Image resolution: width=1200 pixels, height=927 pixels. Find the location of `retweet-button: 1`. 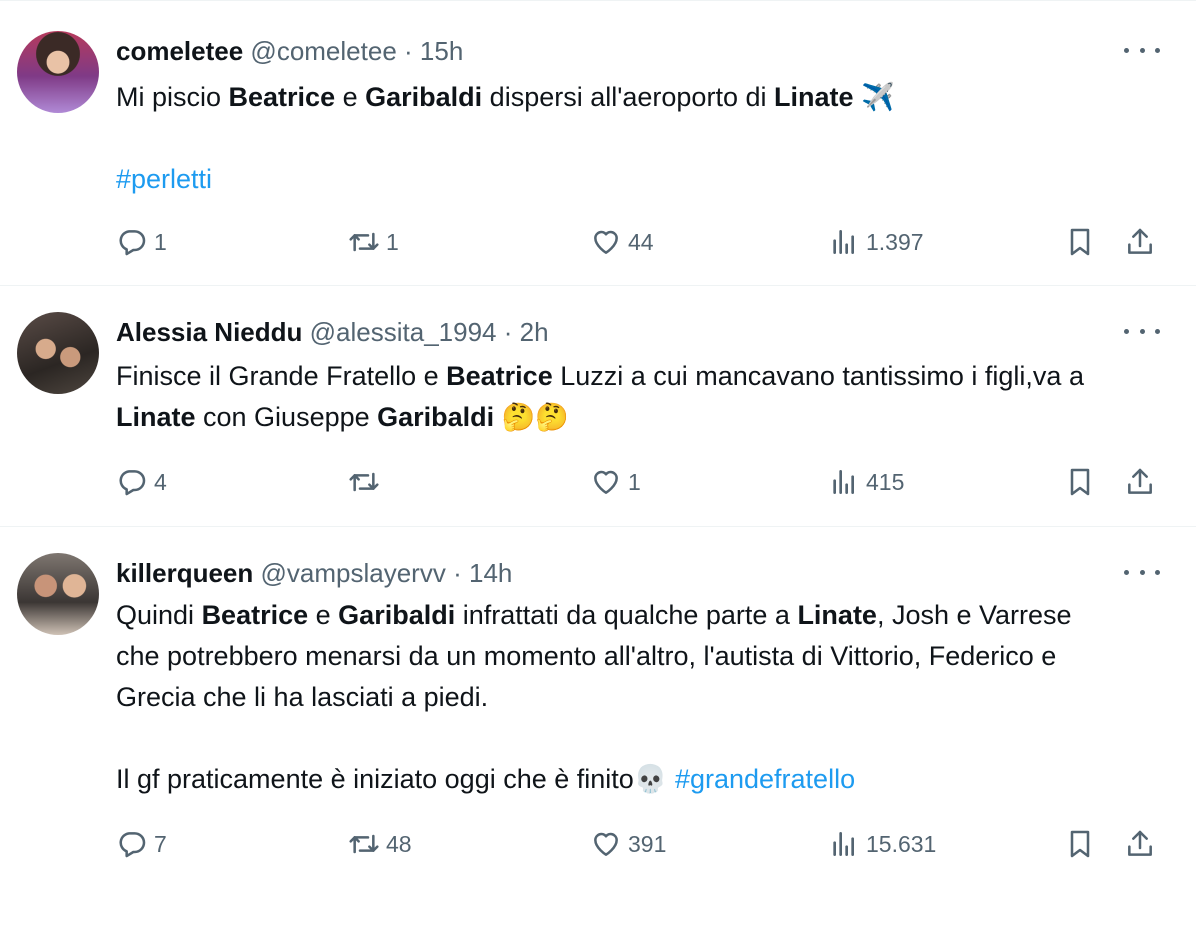

retweet-button: 1 is located at coordinates (373, 242).